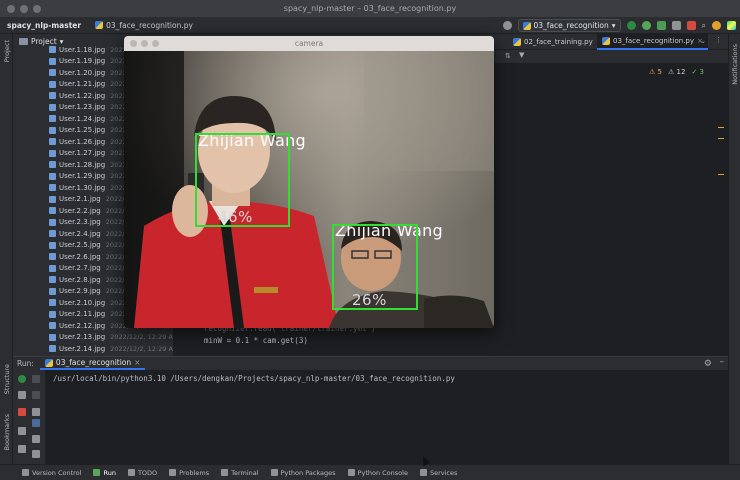 The width and height of the screenshot is (740, 480). Describe the element at coordinates (51, 473) in the screenshot. I see `statusbar-version-control-button: Version Control` at that location.